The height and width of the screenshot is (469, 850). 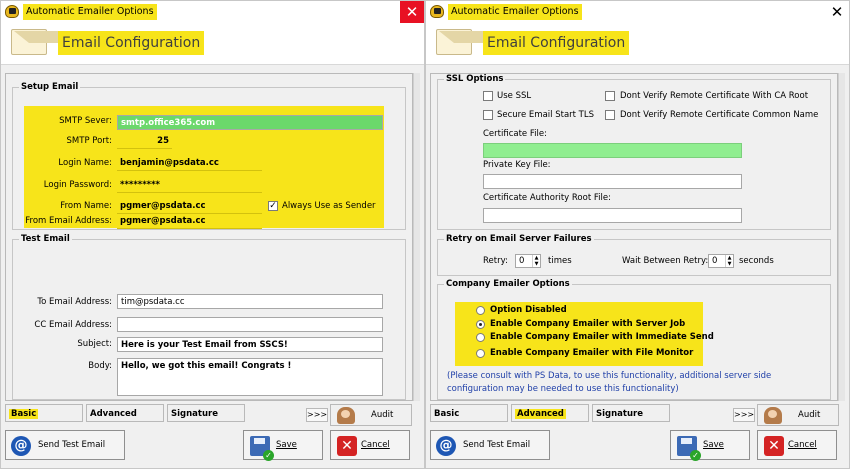 I want to click on login-password-input: *********, so click(x=189, y=185).